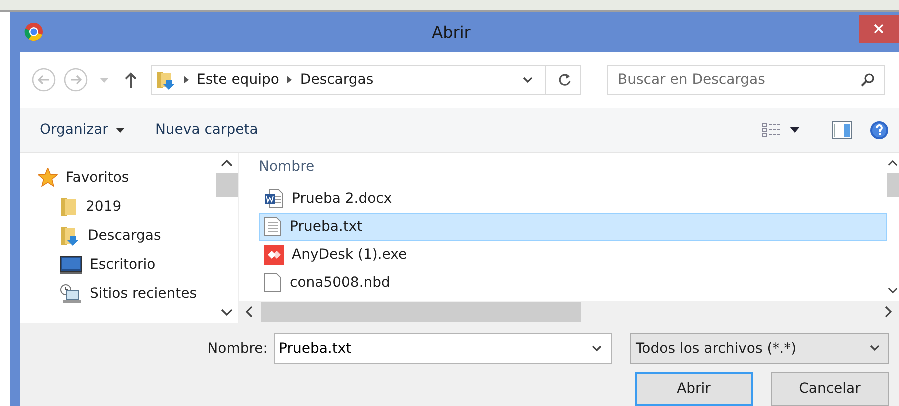 This screenshot has height=406, width=899. Describe the element at coordinates (337, 80) in the screenshot. I see `breadcrumb: Descargas` at that location.